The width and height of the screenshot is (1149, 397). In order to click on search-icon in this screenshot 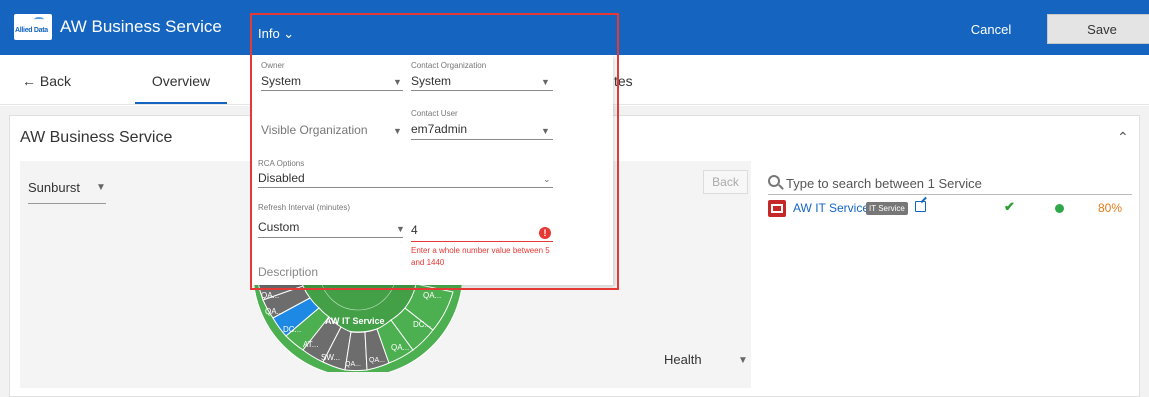, I will do `click(774, 181)`.